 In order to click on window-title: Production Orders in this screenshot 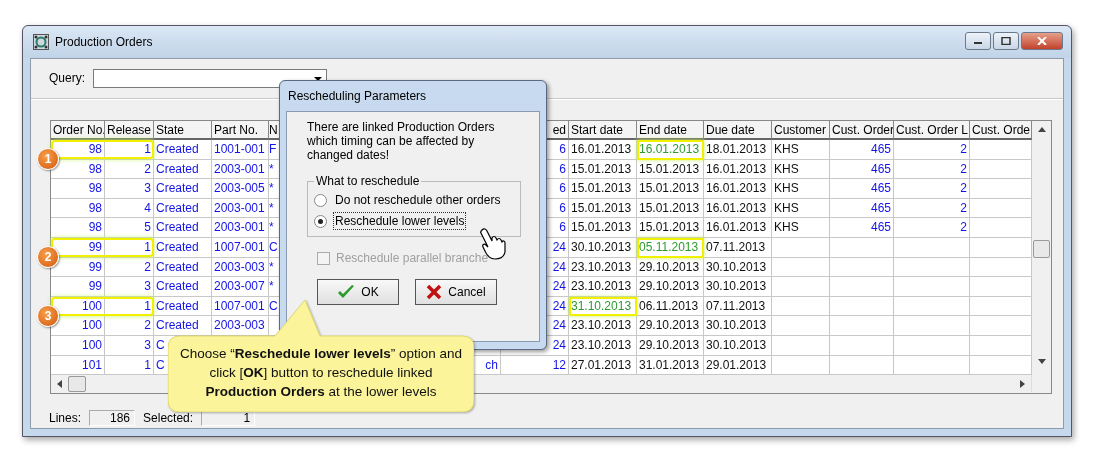, I will do `click(104, 42)`.